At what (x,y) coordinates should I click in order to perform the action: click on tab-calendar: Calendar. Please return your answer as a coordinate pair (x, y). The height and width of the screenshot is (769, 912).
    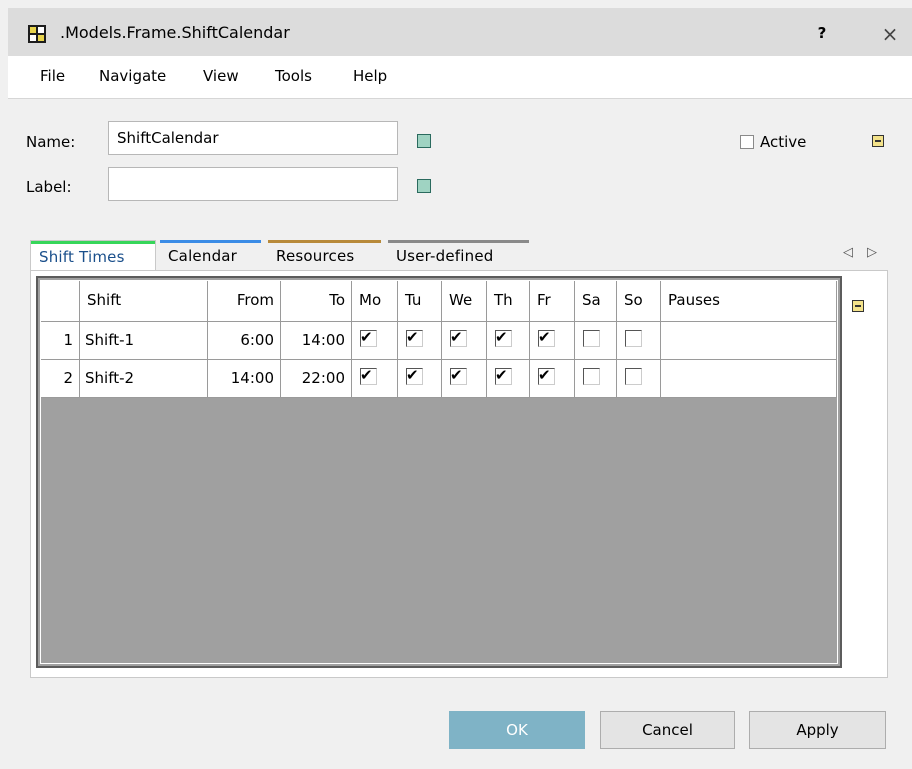
    Looking at the image, I should click on (210, 255).